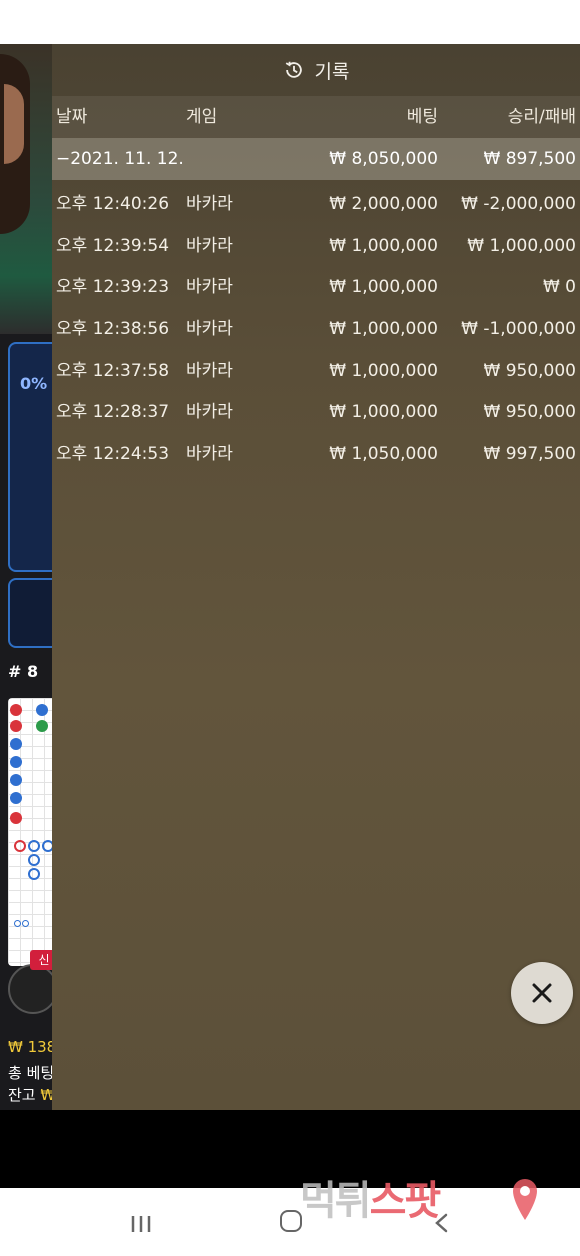 Image resolution: width=580 pixels, height=1256 pixels. I want to click on history-clock-icon, so click(293, 69).